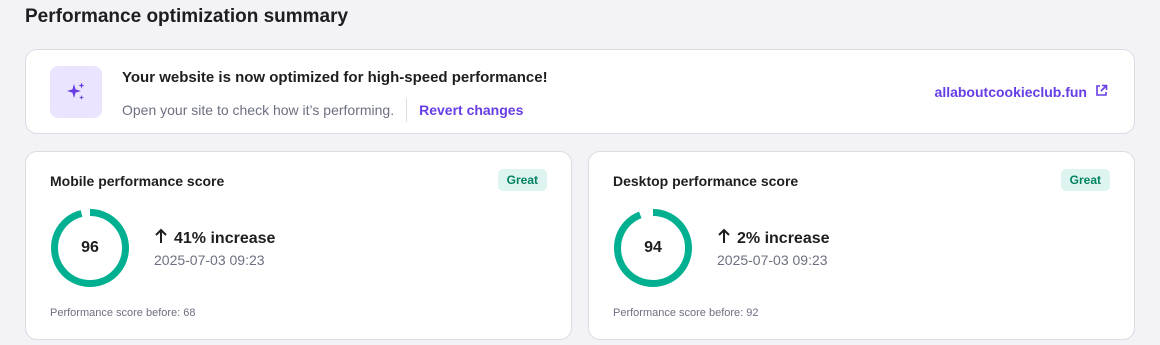 The image size is (1160, 345). I want to click on score-value: 94, so click(653, 247).